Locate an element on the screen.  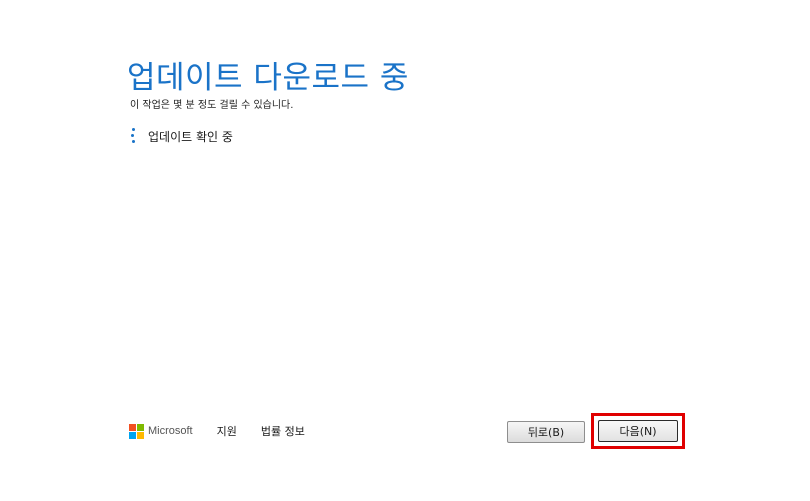
footer: Microsoft 지원 법률 정보 is located at coordinates (229, 431).